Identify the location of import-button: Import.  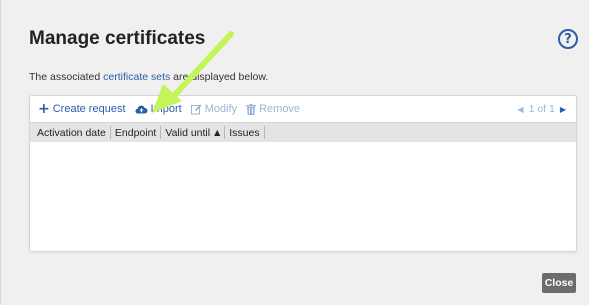
(158, 109).